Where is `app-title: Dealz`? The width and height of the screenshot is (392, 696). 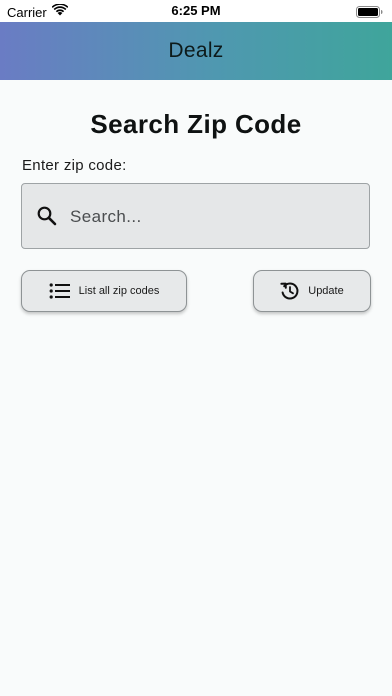
app-title: Dealz is located at coordinates (196, 50).